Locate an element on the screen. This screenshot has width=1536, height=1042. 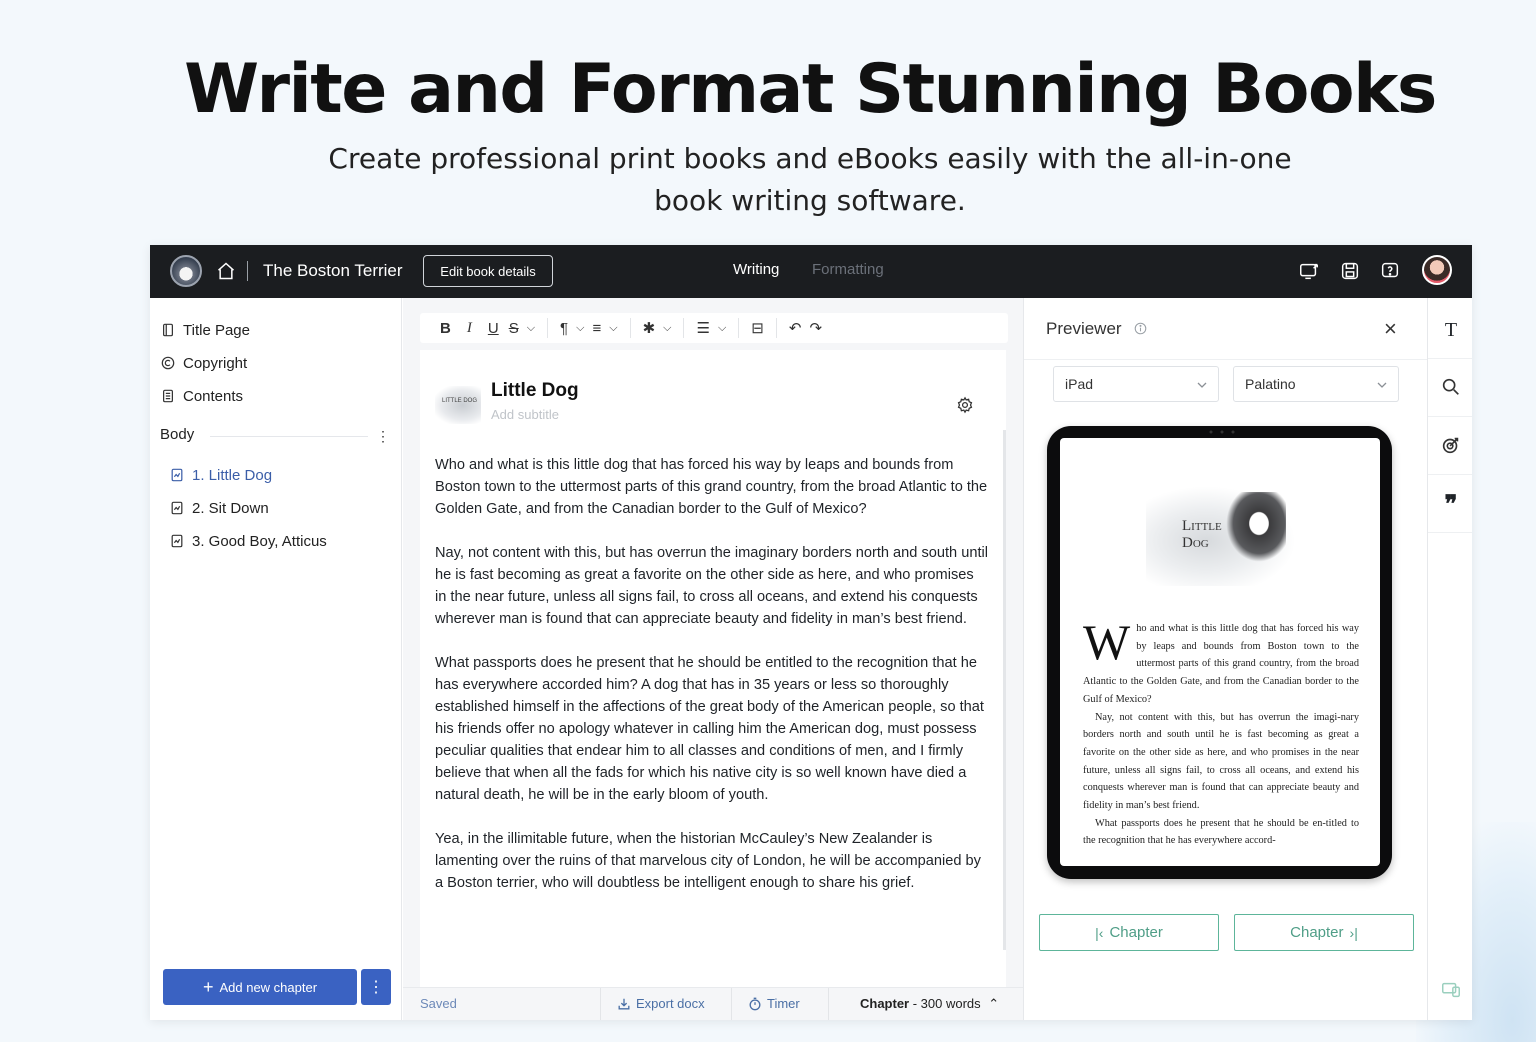
word-count: Chapter - 300 words ⌃ is located at coordinates (929, 1004).